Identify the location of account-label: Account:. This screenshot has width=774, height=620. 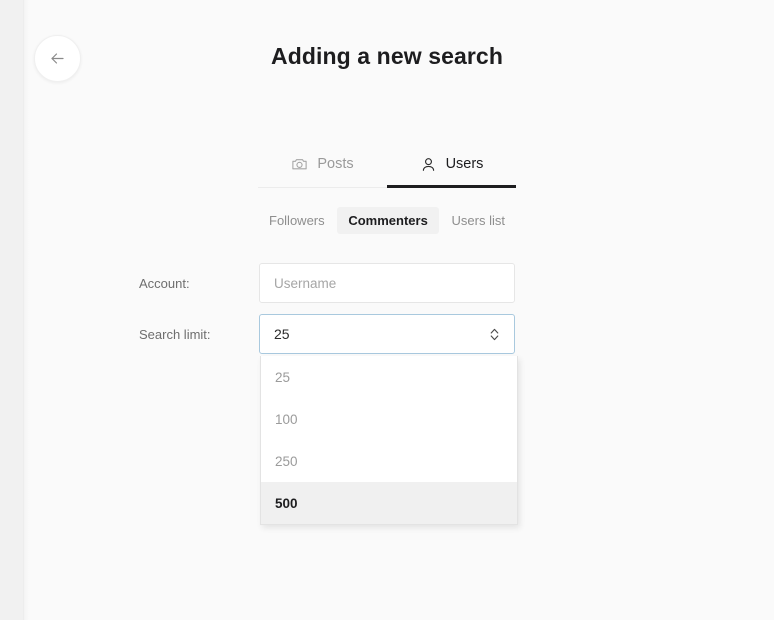
(164, 283).